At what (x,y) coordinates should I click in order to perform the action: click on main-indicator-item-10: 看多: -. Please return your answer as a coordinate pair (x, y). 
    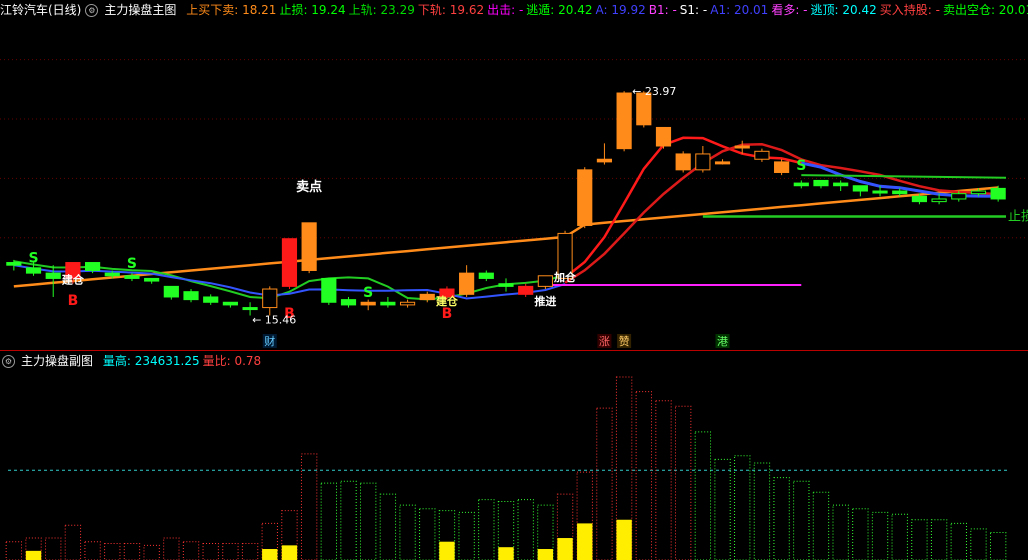
    Looking at the image, I should click on (789, 10).